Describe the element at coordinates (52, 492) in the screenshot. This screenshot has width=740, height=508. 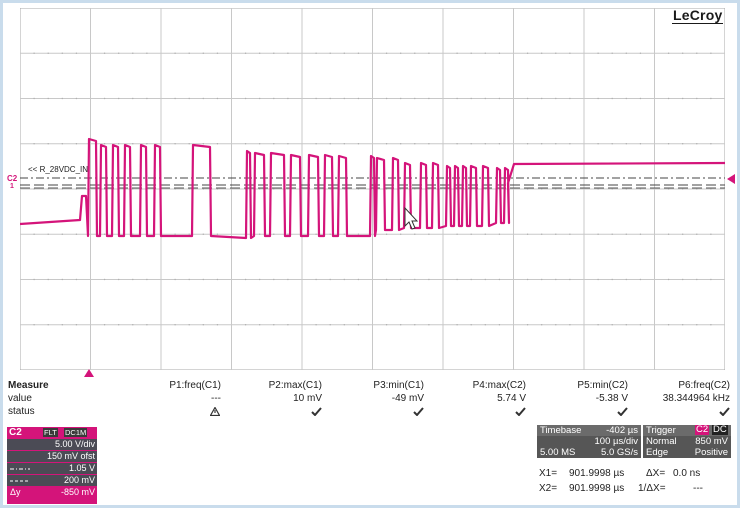
I see `dy-row: Δy -850 mV` at that location.